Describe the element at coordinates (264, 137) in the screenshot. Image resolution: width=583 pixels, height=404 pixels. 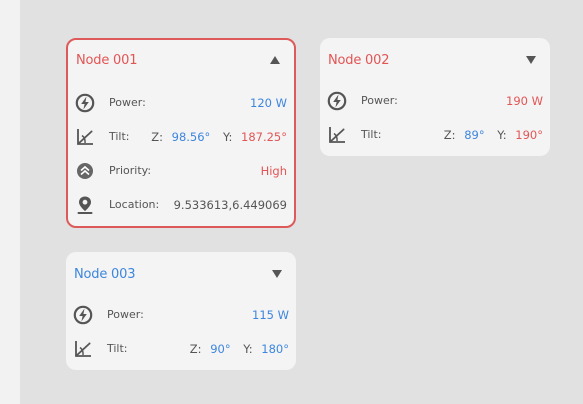
I see `tilt-y-value: 187.25°` at that location.